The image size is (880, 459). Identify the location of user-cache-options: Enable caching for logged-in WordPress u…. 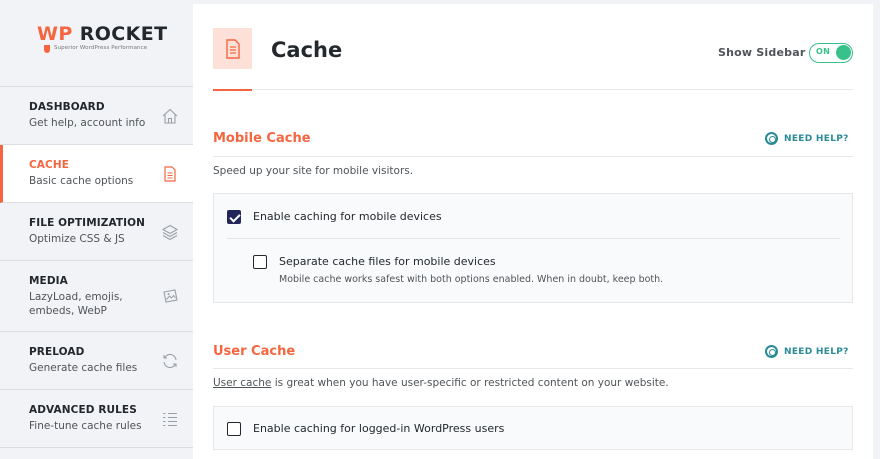
(533, 428).